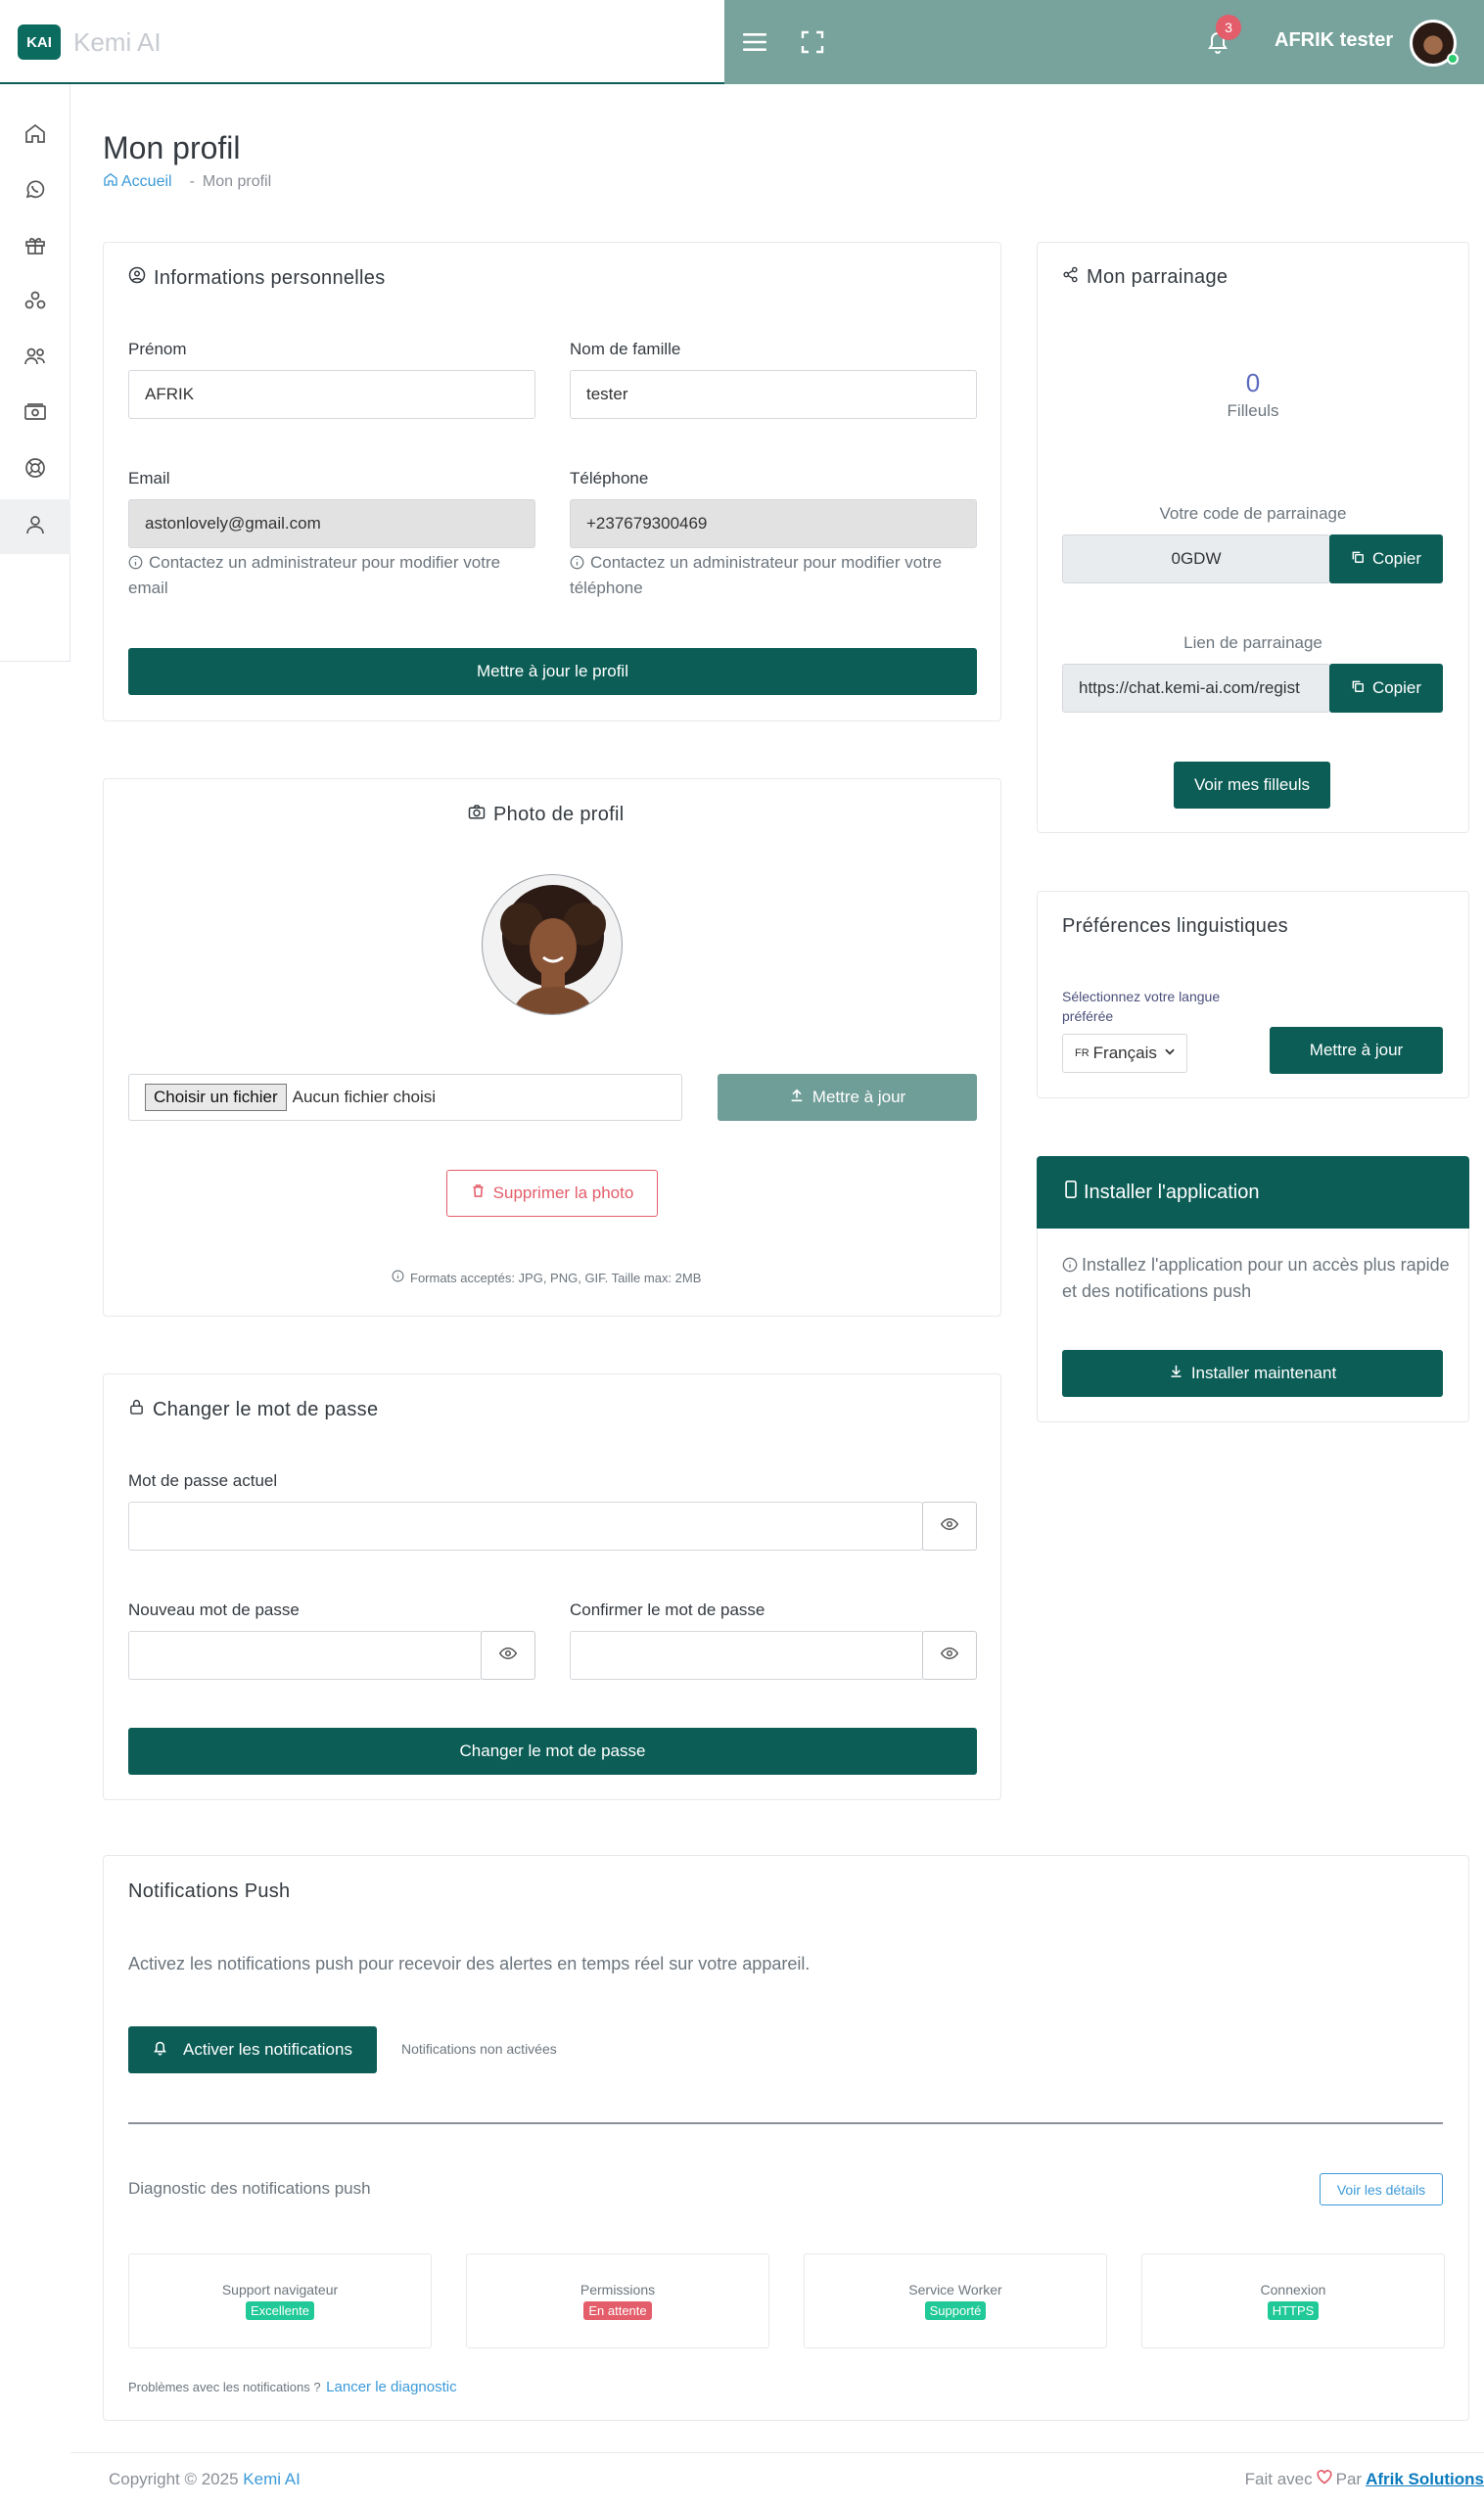 The width and height of the screenshot is (1484, 2506). Describe the element at coordinates (1158, 277) in the screenshot. I see `referral-title-text: Mon parrainage` at that location.